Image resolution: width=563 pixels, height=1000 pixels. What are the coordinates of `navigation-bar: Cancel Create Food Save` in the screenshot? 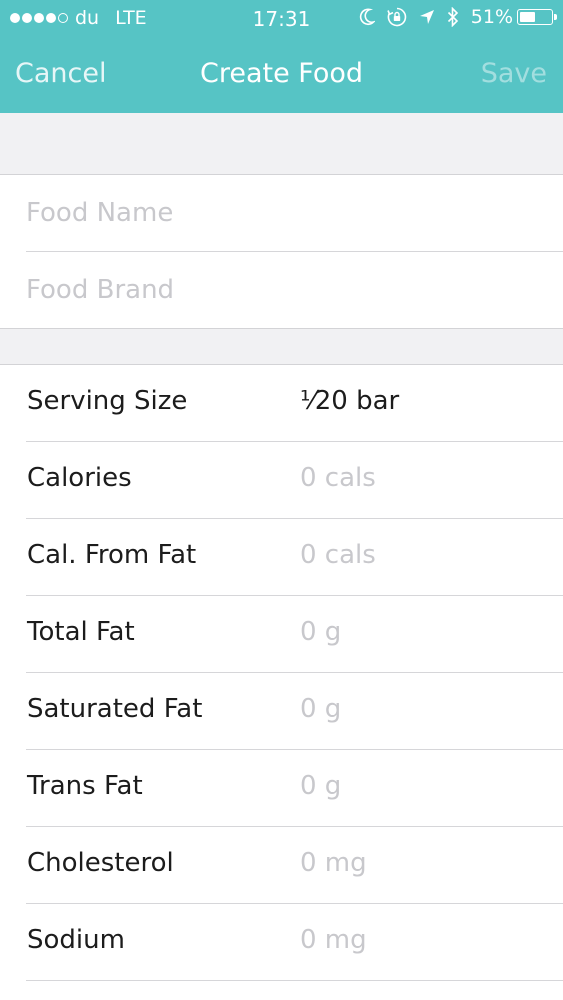 It's located at (281, 75).